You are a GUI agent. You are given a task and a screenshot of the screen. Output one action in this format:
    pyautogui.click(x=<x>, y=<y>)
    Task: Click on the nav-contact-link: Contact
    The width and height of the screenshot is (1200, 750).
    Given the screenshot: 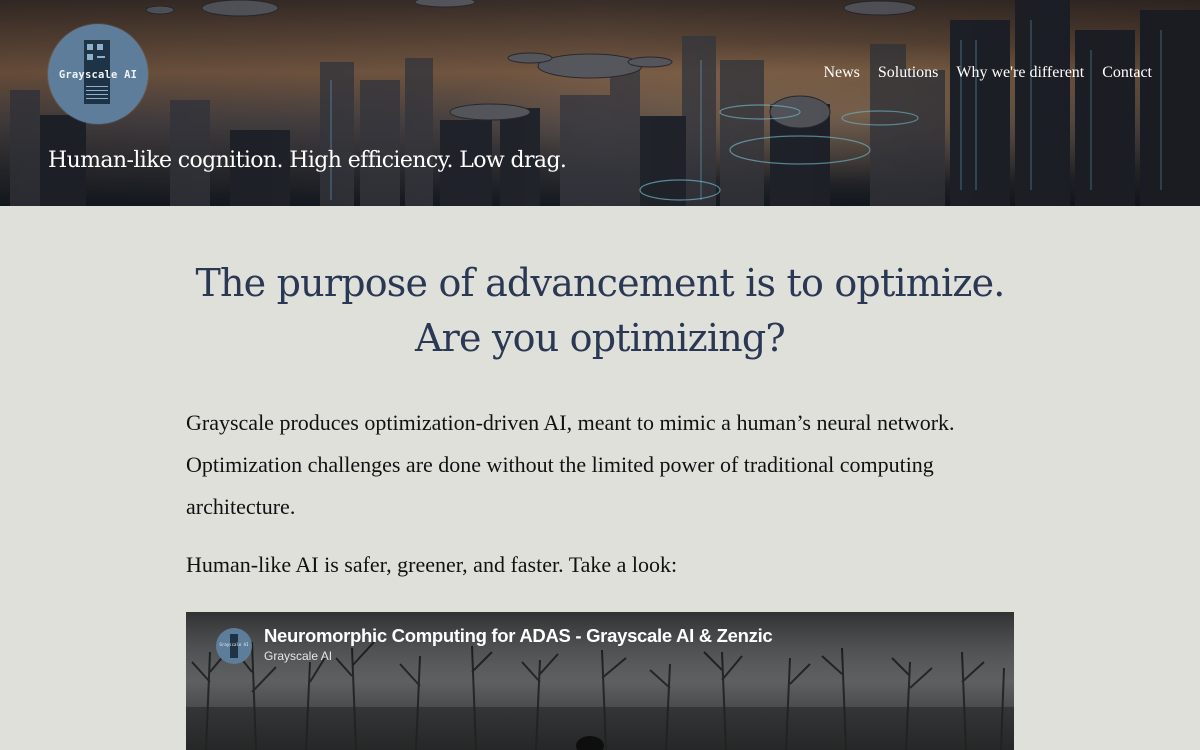 What is the action you would take?
    pyautogui.click(x=1127, y=73)
    